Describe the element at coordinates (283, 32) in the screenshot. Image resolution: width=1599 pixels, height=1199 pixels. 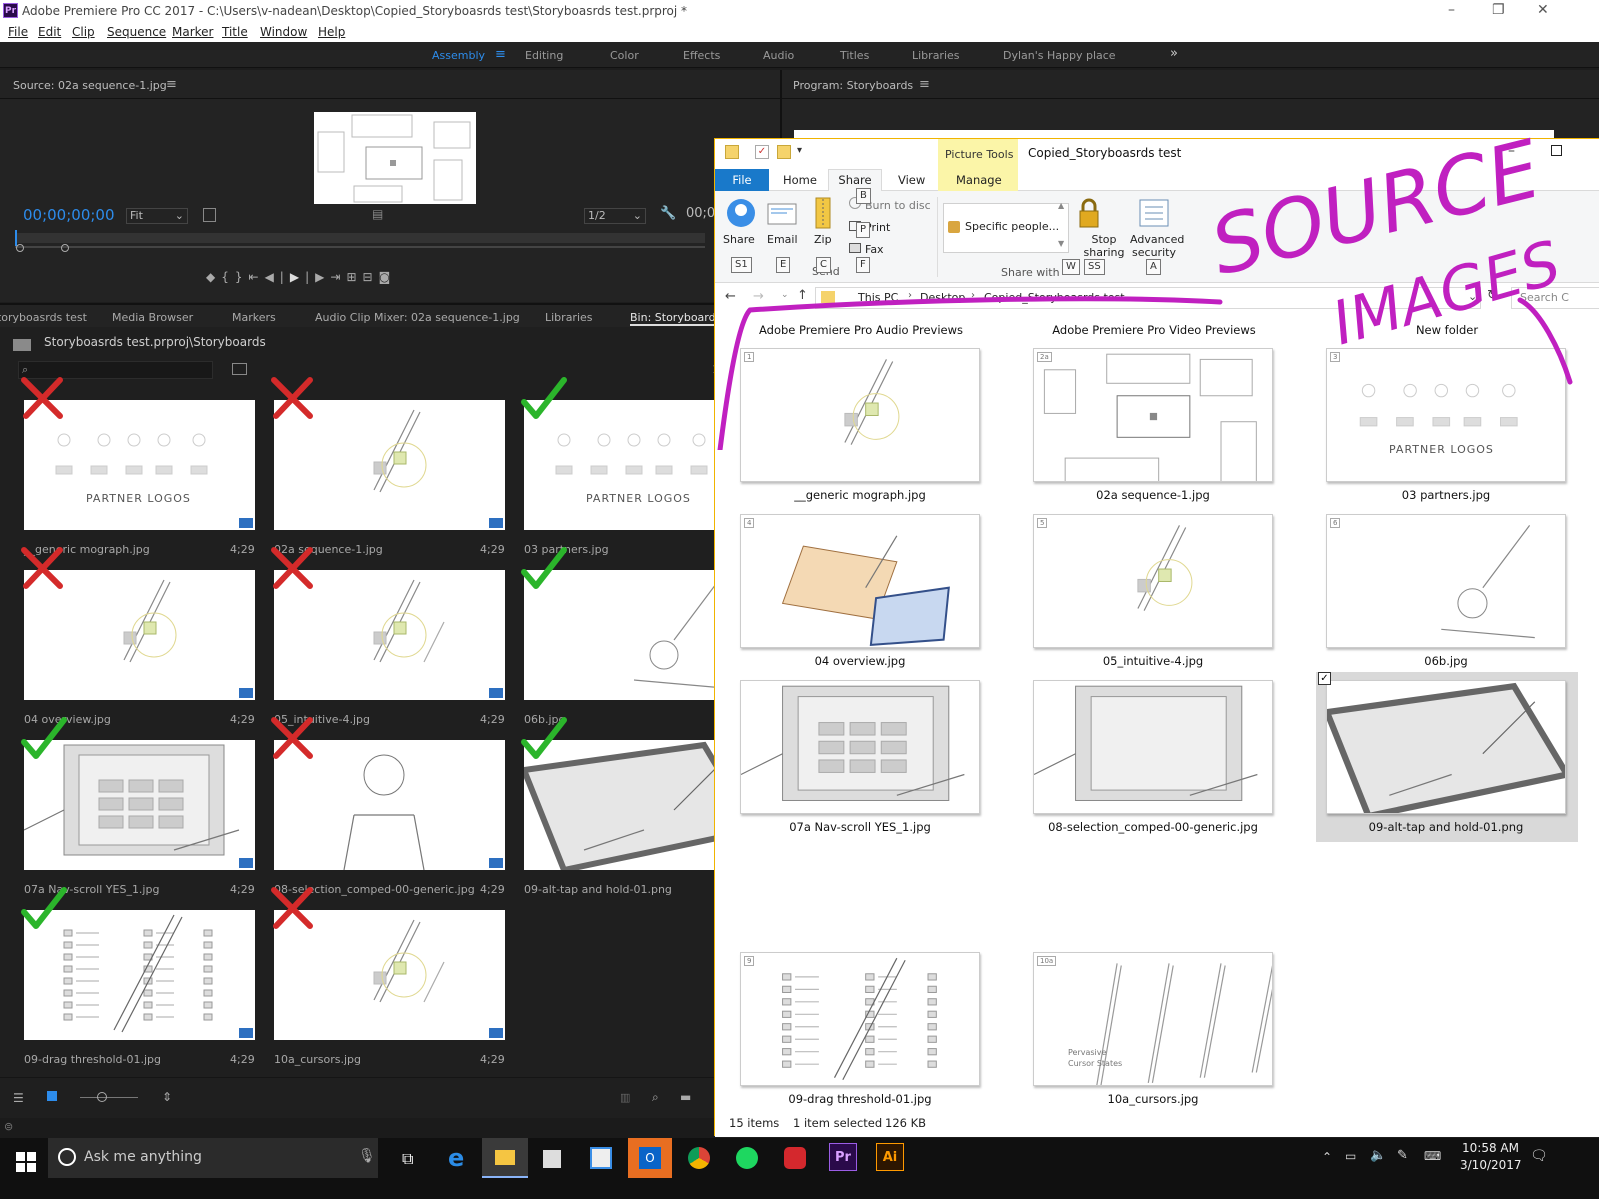
I see `menu-window: Window` at that location.